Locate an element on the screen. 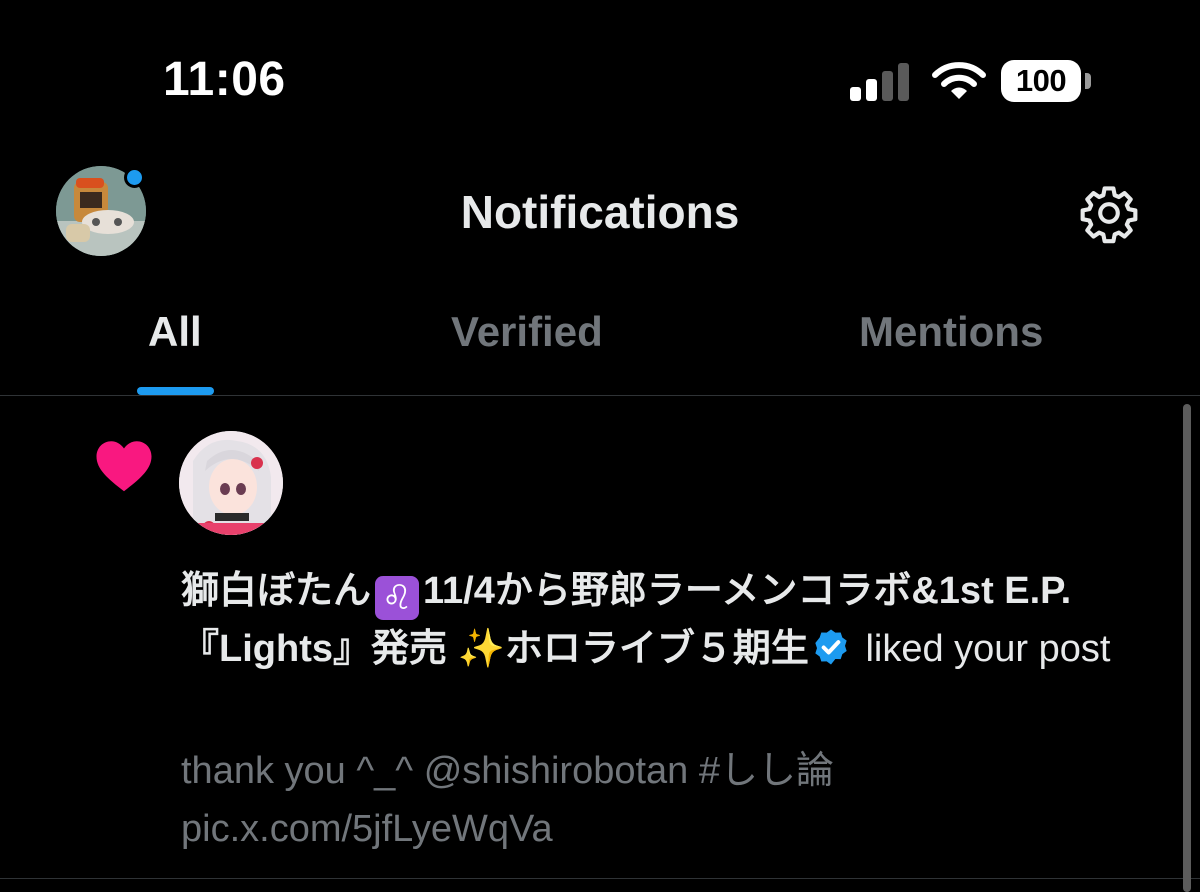 This screenshot has height=892, width=1200. status-icons: 100 is located at coordinates (970, 81).